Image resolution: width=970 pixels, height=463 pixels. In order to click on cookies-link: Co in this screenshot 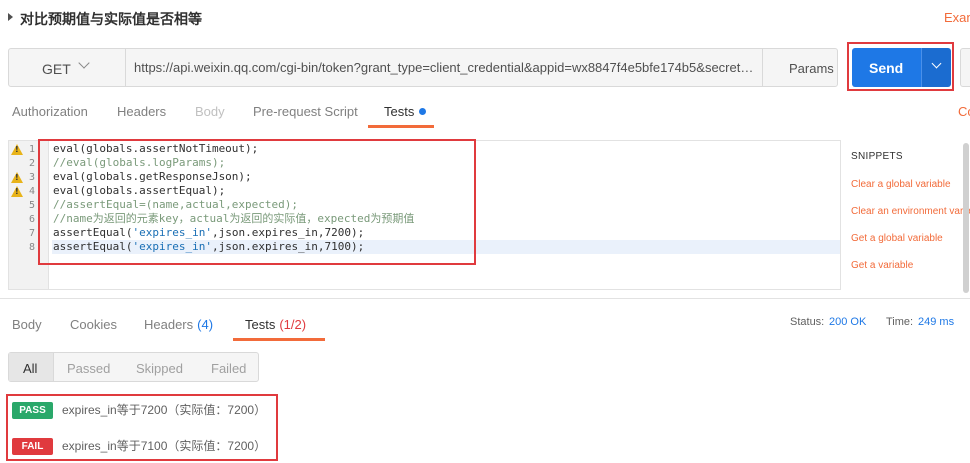, I will do `click(964, 111)`.